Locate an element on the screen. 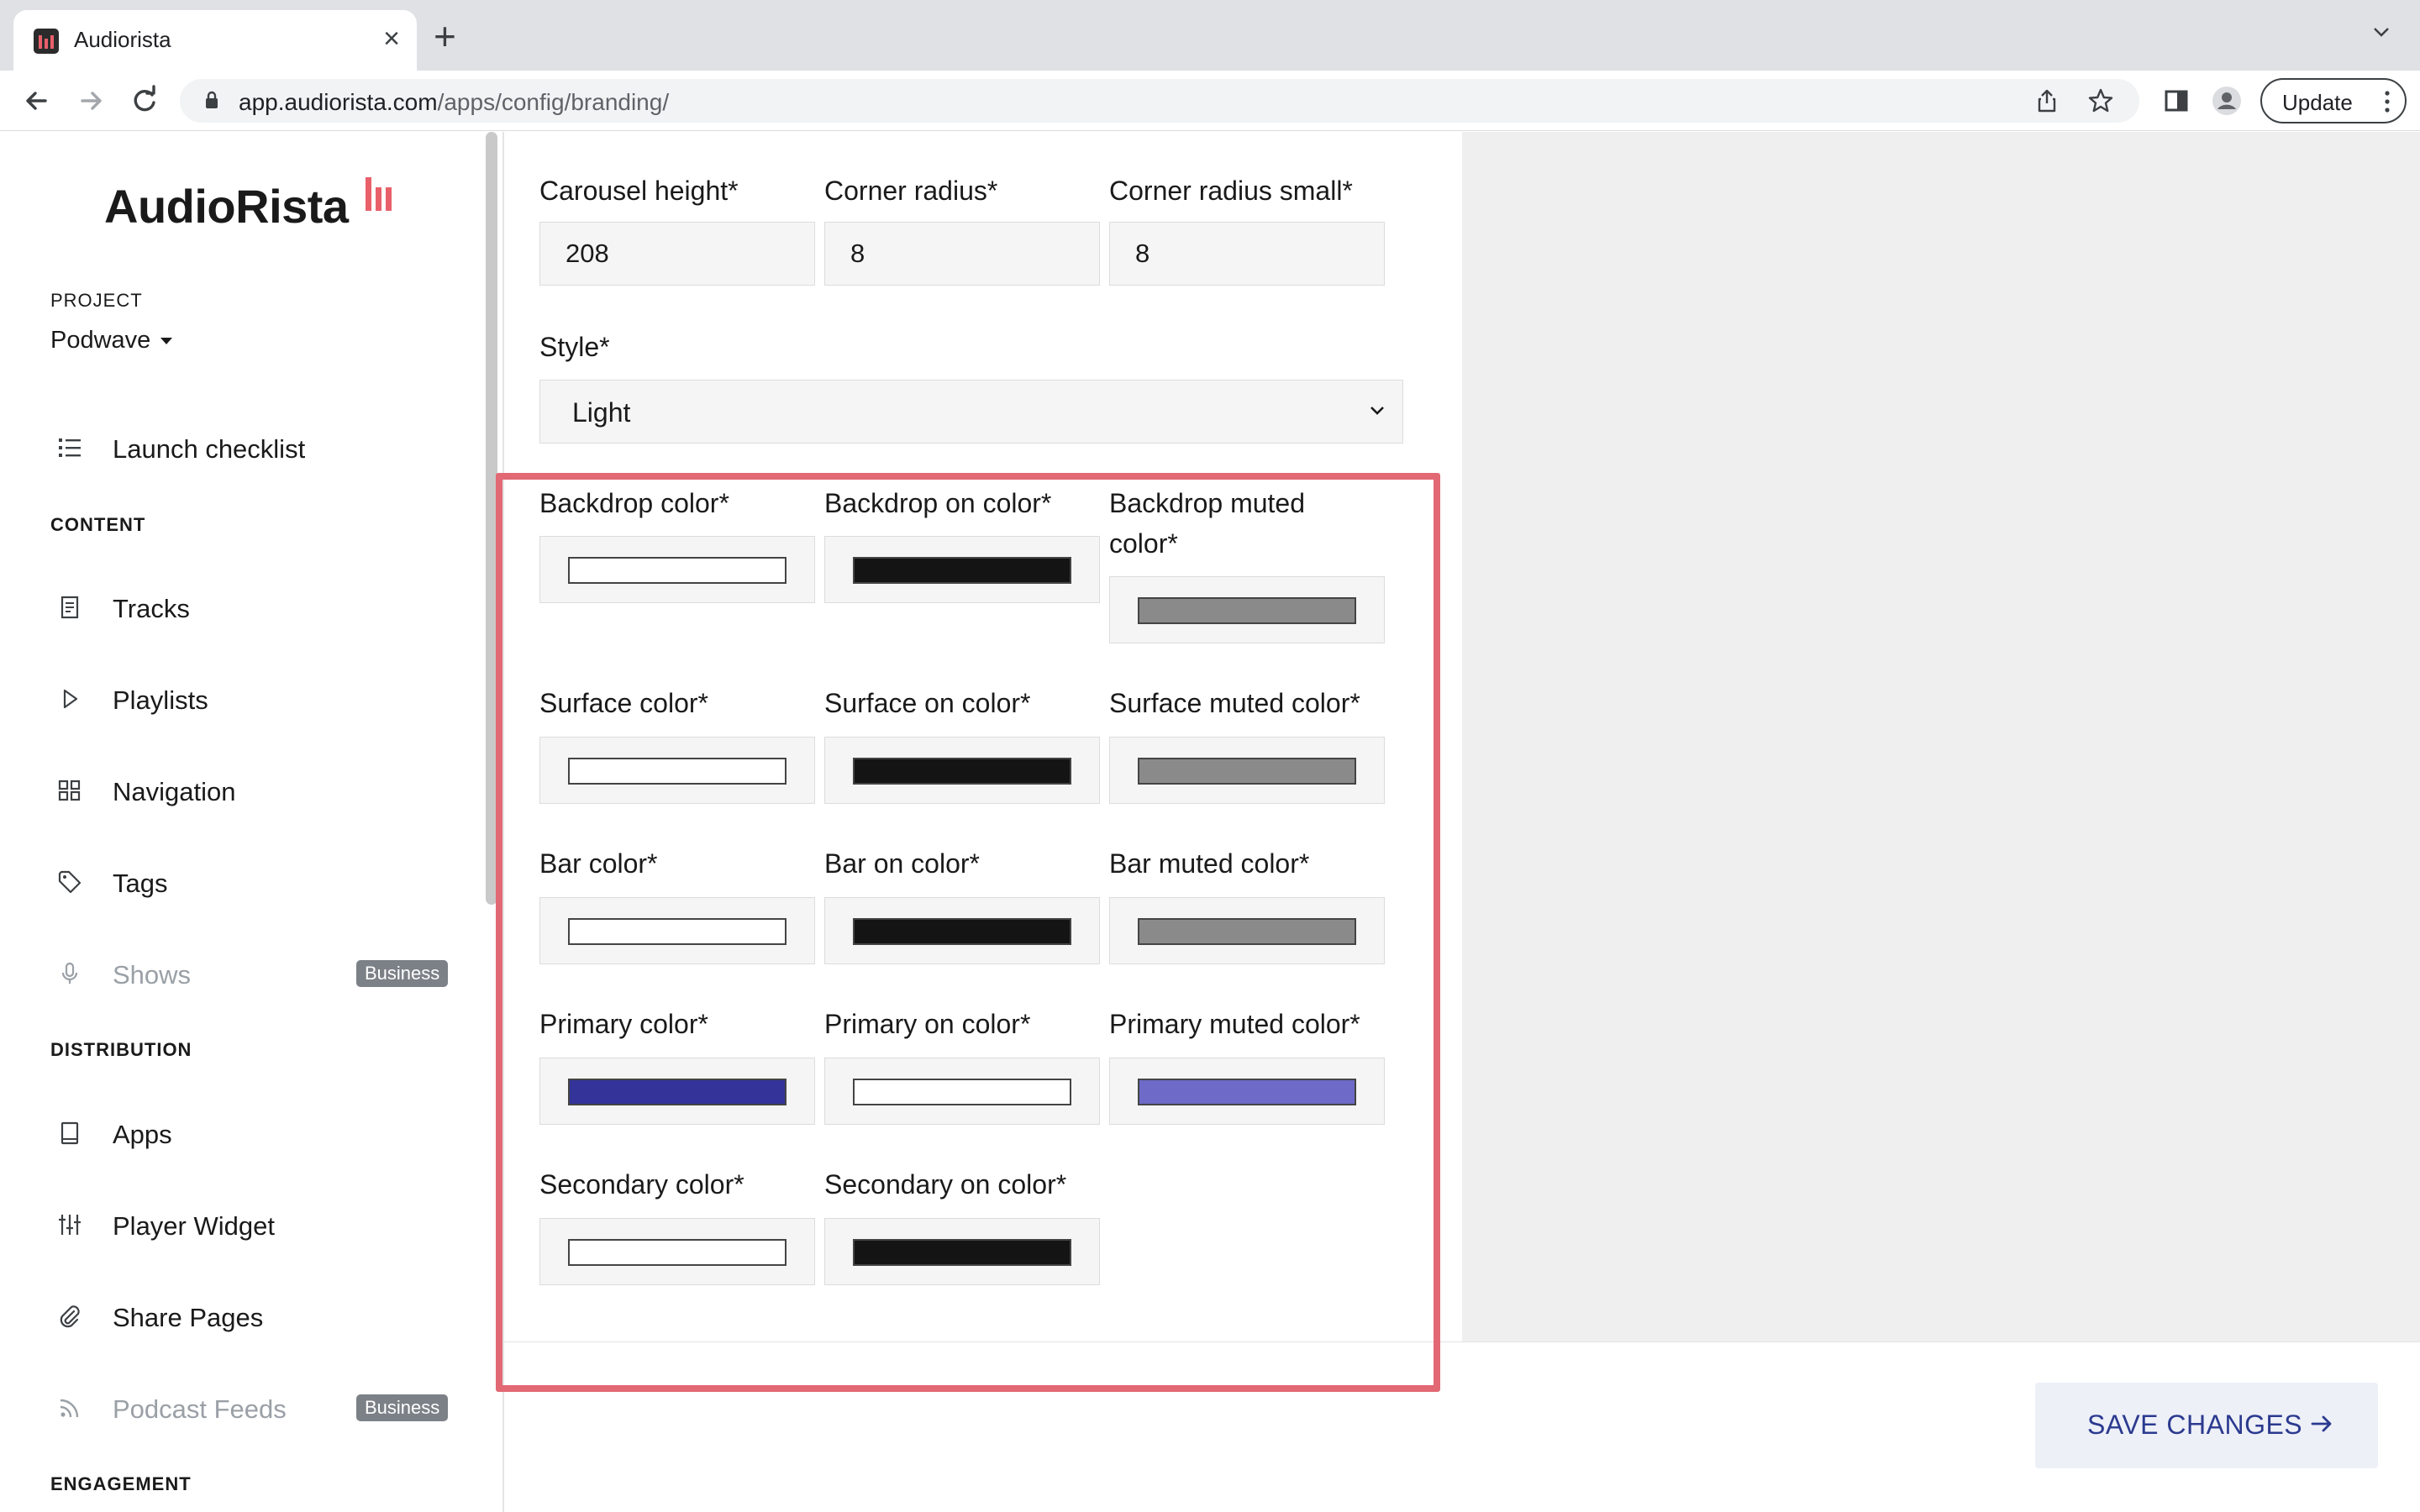 The width and height of the screenshot is (2420, 1512). backdrop-color-label: Backdrop color* is located at coordinates (634, 503).